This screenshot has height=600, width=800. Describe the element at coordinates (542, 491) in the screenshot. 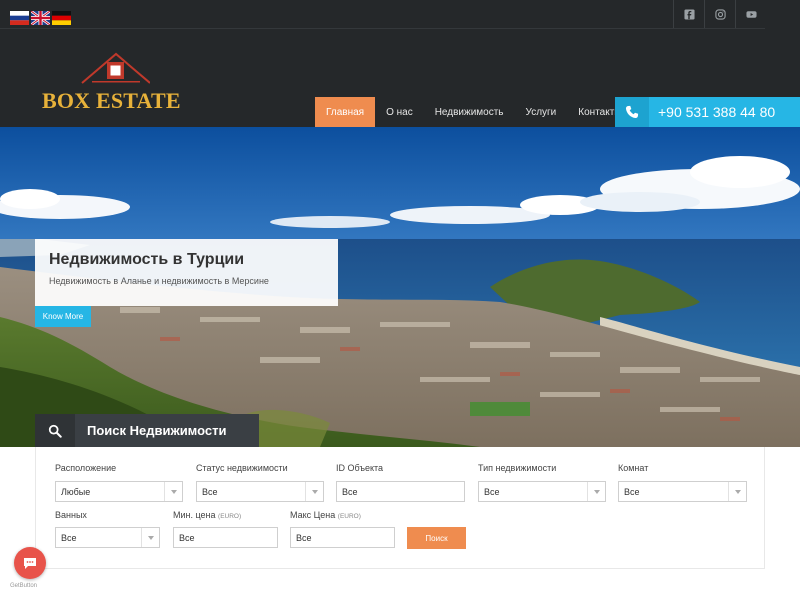

I see `type-select: Все` at that location.